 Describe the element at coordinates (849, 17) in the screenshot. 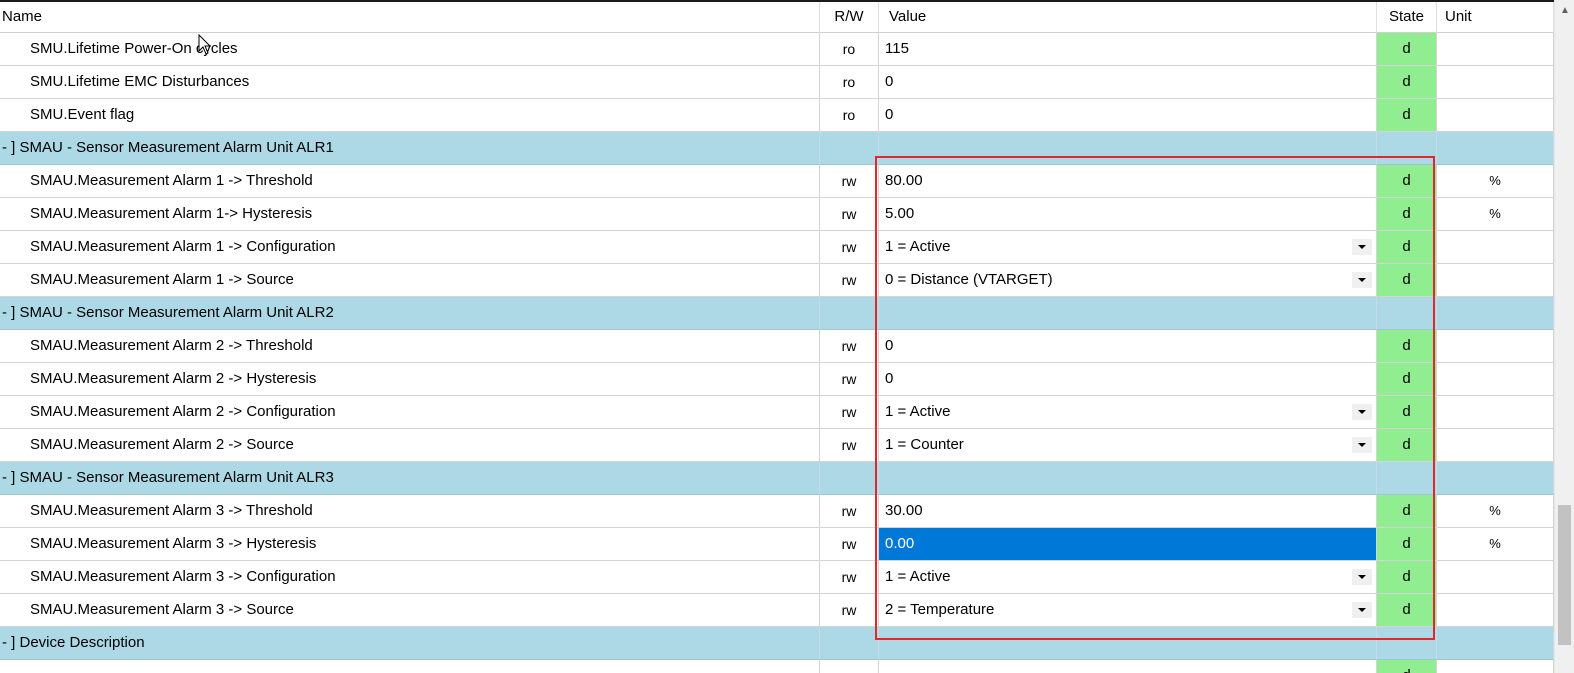

I see `header-rw: R/W` at that location.